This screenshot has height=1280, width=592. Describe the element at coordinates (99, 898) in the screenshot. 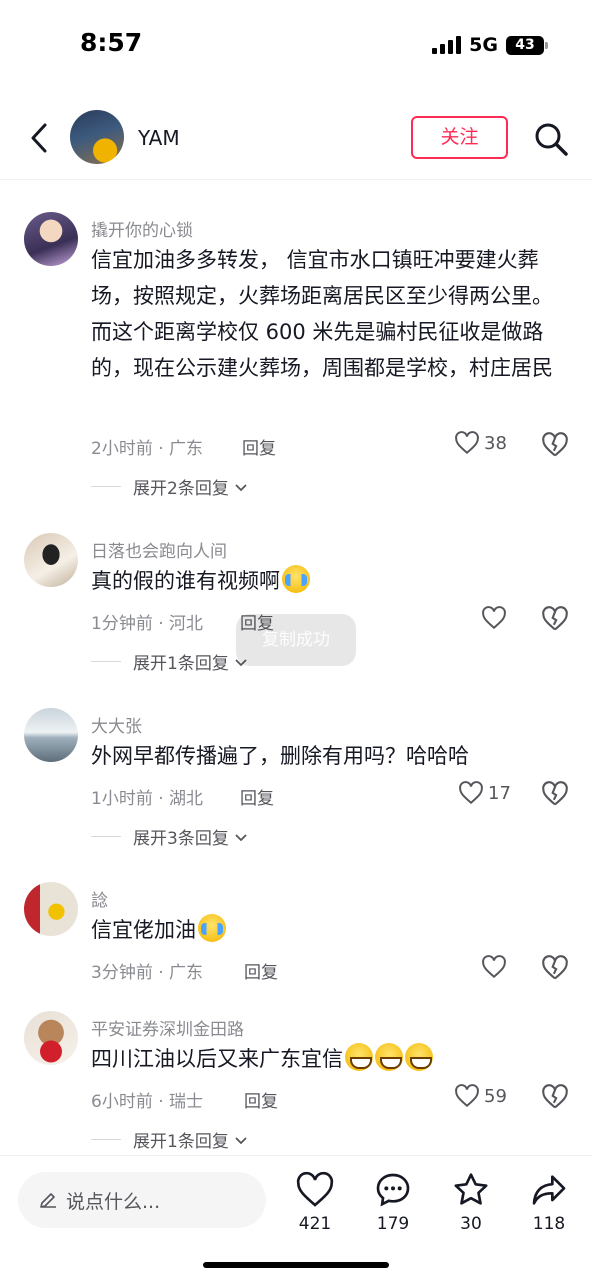

I see `comment-username: 諗` at that location.